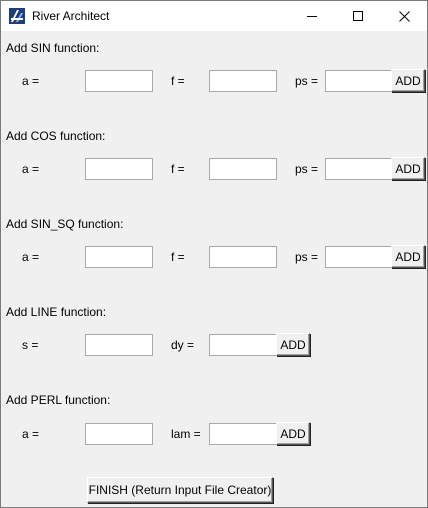 The width and height of the screenshot is (428, 508). What do you see at coordinates (119, 81) in the screenshot?
I see `sin-a-input` at bounding box center [119, 81].